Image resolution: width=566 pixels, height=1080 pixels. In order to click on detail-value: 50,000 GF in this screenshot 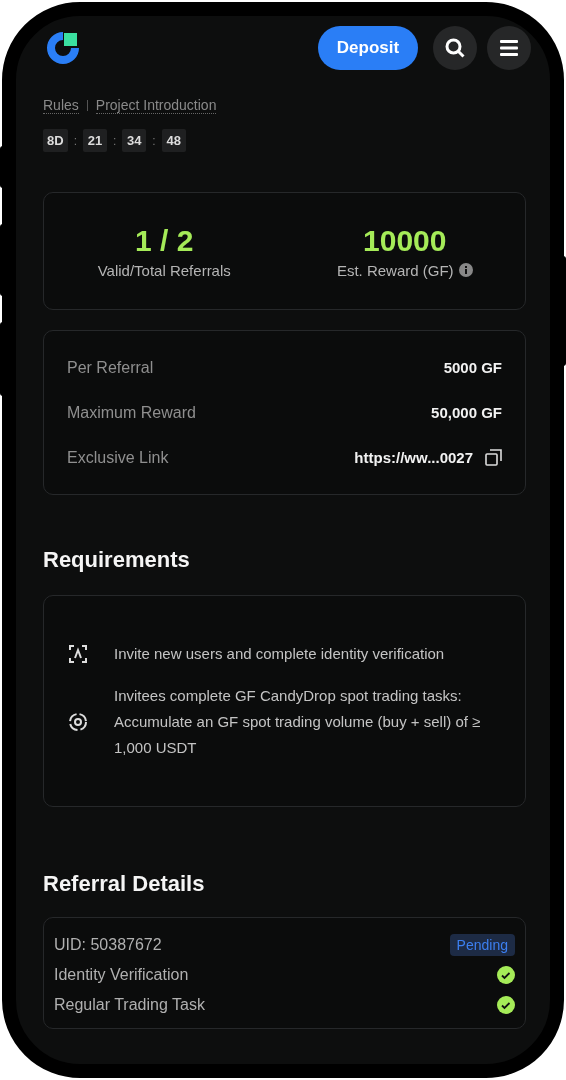, I will do `click(466, 412)`.